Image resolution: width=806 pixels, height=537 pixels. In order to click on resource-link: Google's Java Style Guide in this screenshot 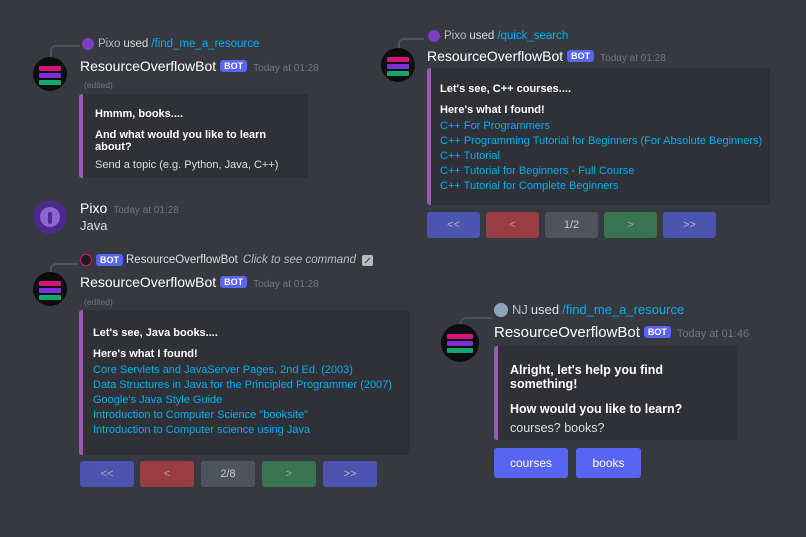, I will do `click(247, 400)`.